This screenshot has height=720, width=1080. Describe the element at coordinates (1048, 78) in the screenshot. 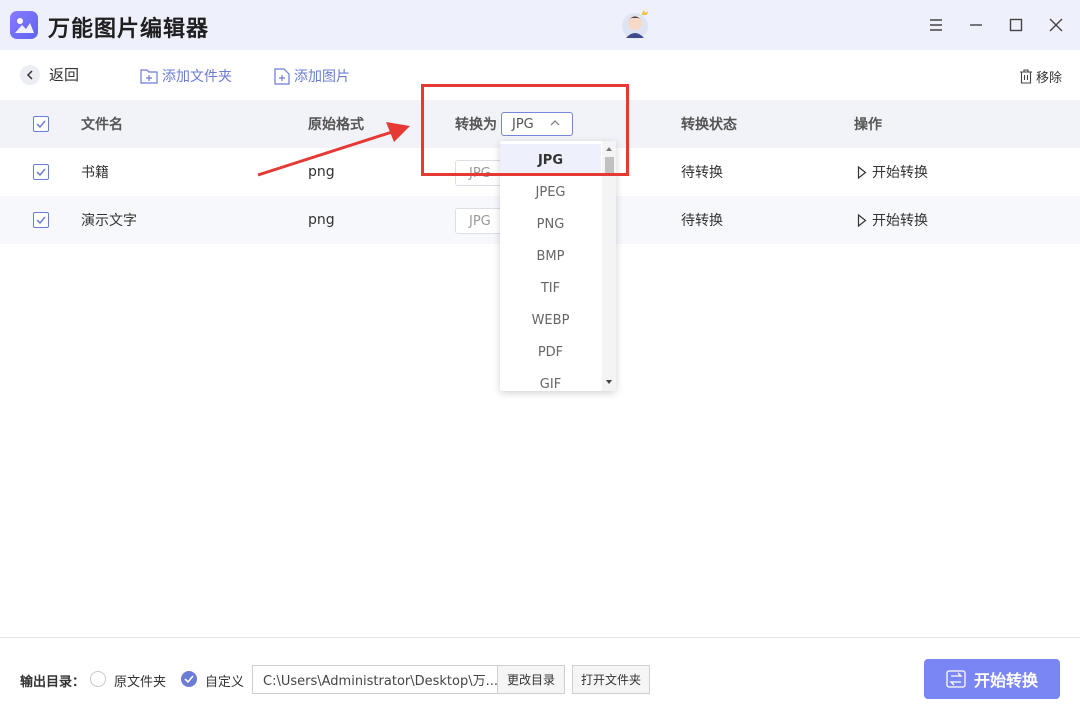

I see `remove-label: 移除` at that location.